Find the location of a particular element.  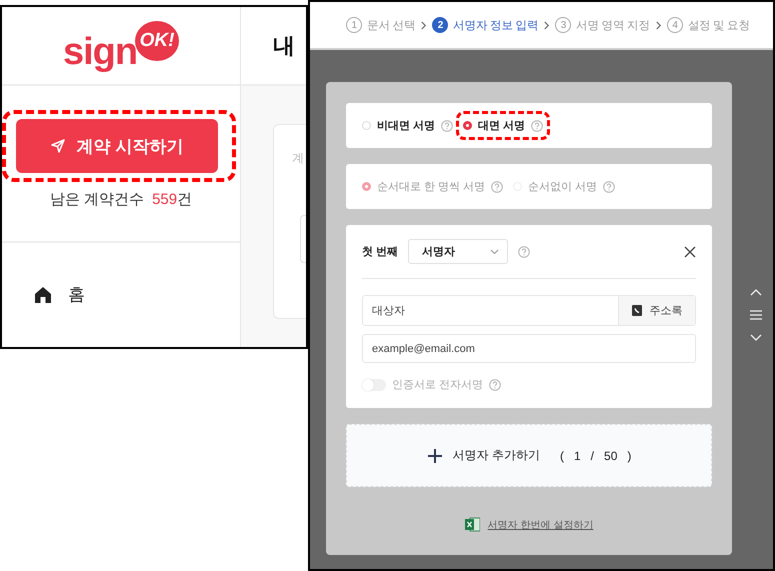

menu-icon is located at coordinates (756, 315).